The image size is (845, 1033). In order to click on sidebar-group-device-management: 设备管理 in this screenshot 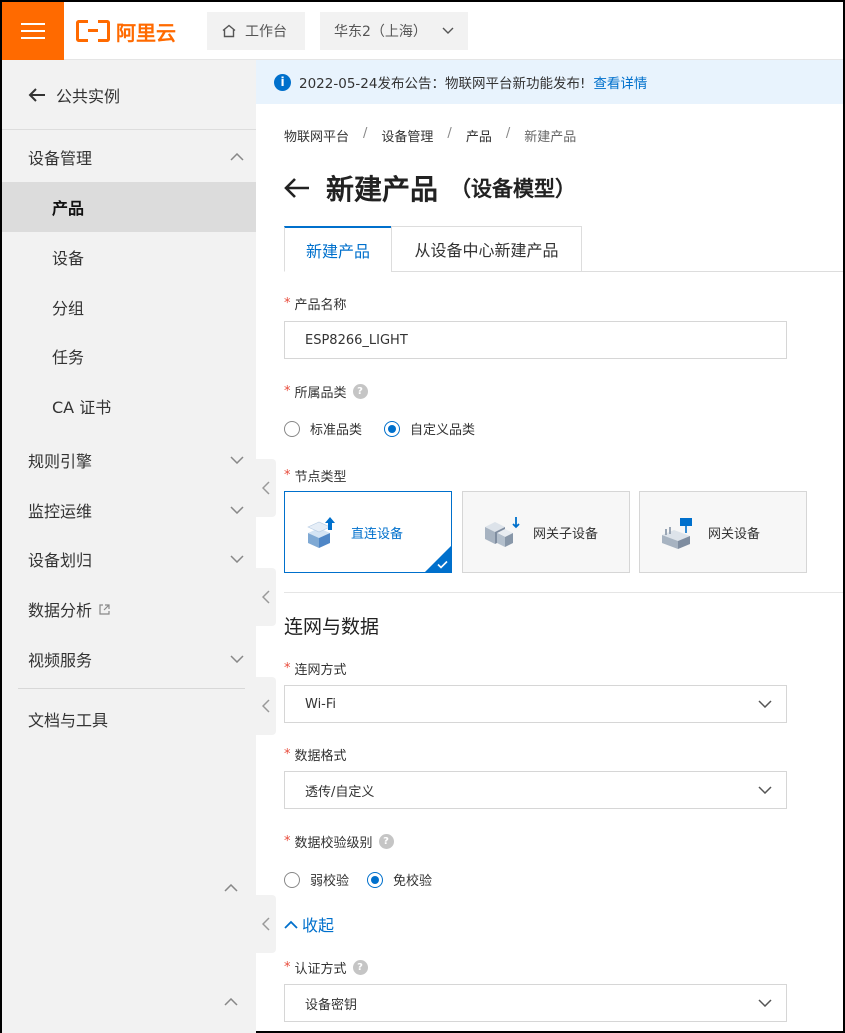, I will do `click(129, 157)`.